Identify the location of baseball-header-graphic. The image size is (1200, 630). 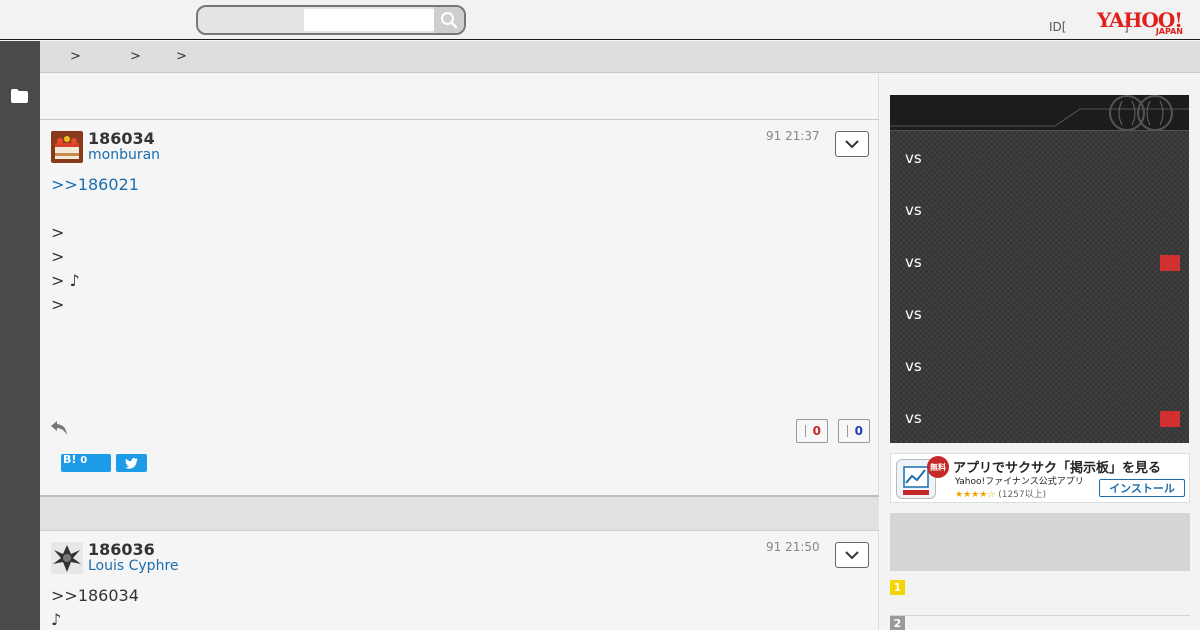
(1039, 113).